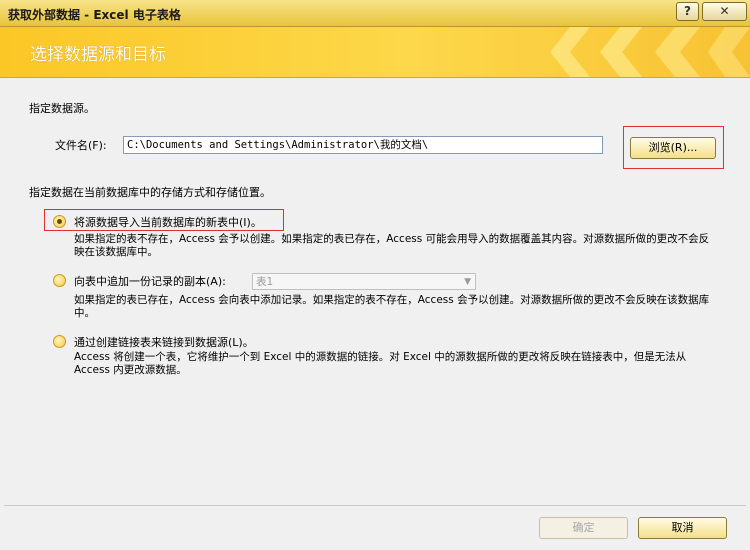  I want to click on import-radio, so click(59, 221).